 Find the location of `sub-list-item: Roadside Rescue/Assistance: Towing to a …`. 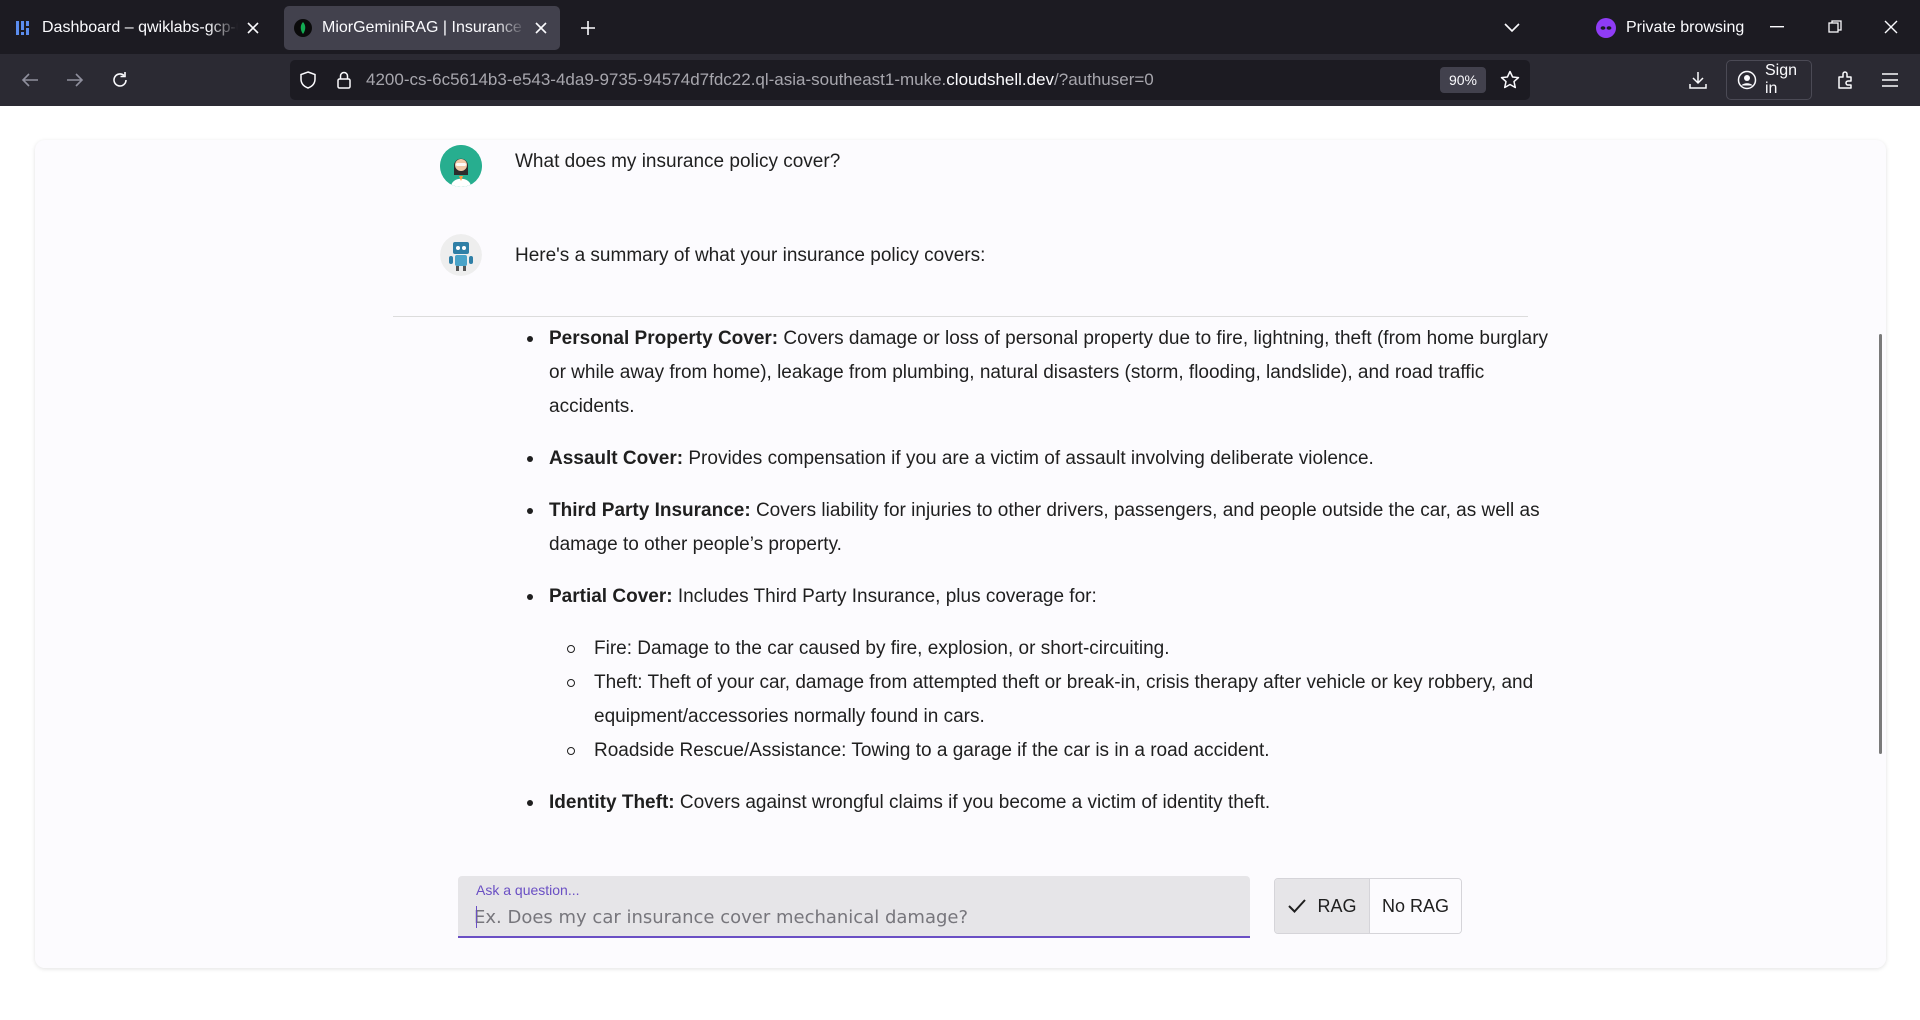

sub-list-item: Roadside Rescue/Assistance: Towing to a … is located at coordinates (1051, 751).